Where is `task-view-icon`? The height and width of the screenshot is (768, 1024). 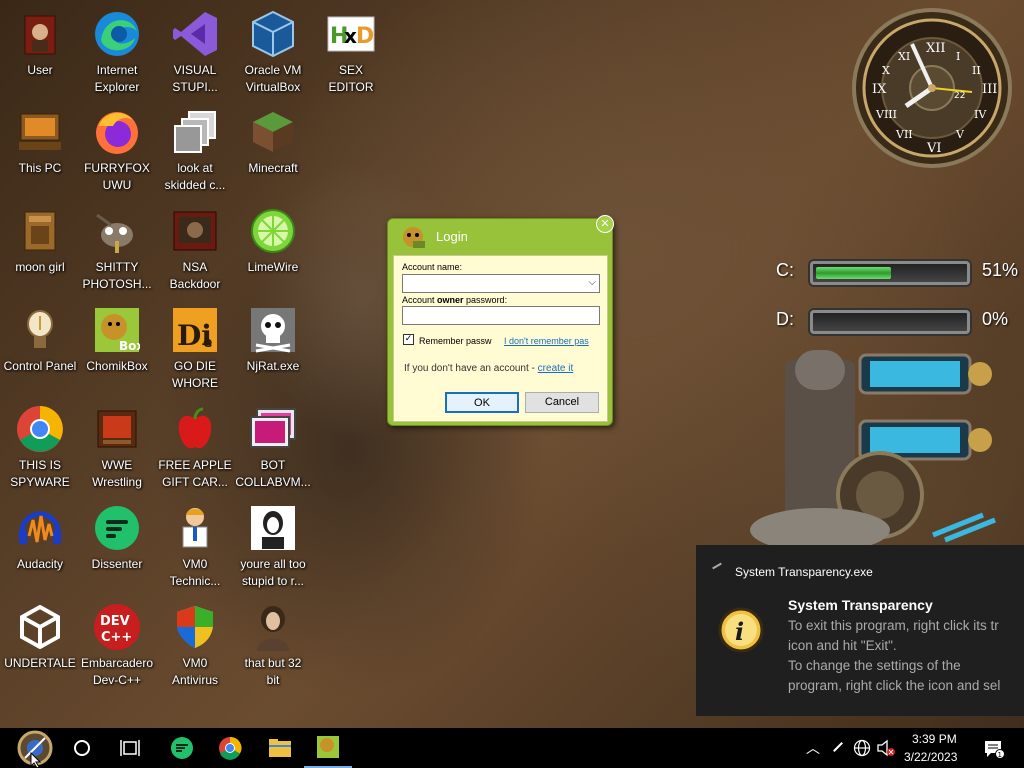 task-view-icon is located at coordinates (130, 748).